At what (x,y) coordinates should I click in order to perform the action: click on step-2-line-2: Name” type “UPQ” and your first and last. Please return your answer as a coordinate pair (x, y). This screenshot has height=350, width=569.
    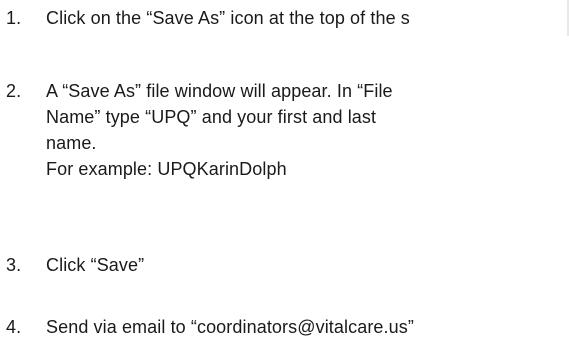
    Looking at the image, I should click on (211, 117).